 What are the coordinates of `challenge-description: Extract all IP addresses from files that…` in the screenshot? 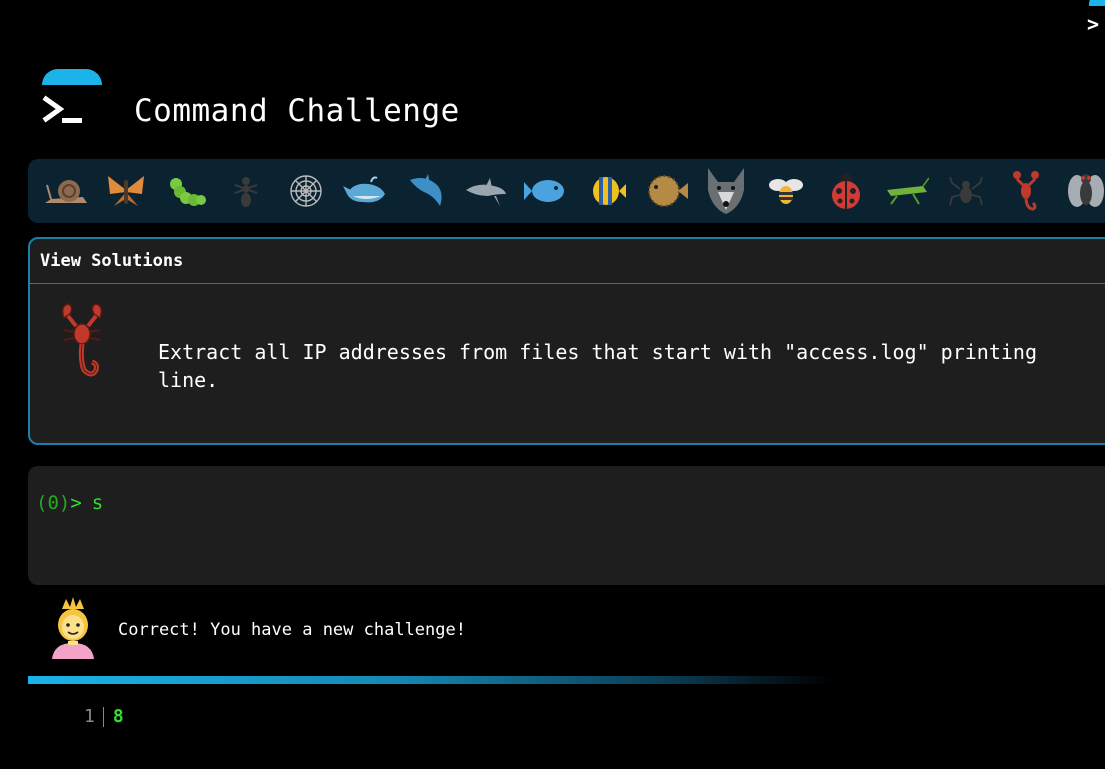 It's located at (597, 366).